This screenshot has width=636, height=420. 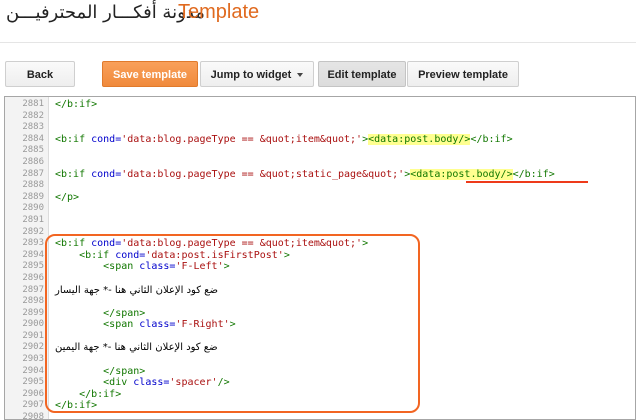 What do you see at coordinates (33, 115) in the screenshot?
I see `line-number: 2882` at bounding box center [33, 115].